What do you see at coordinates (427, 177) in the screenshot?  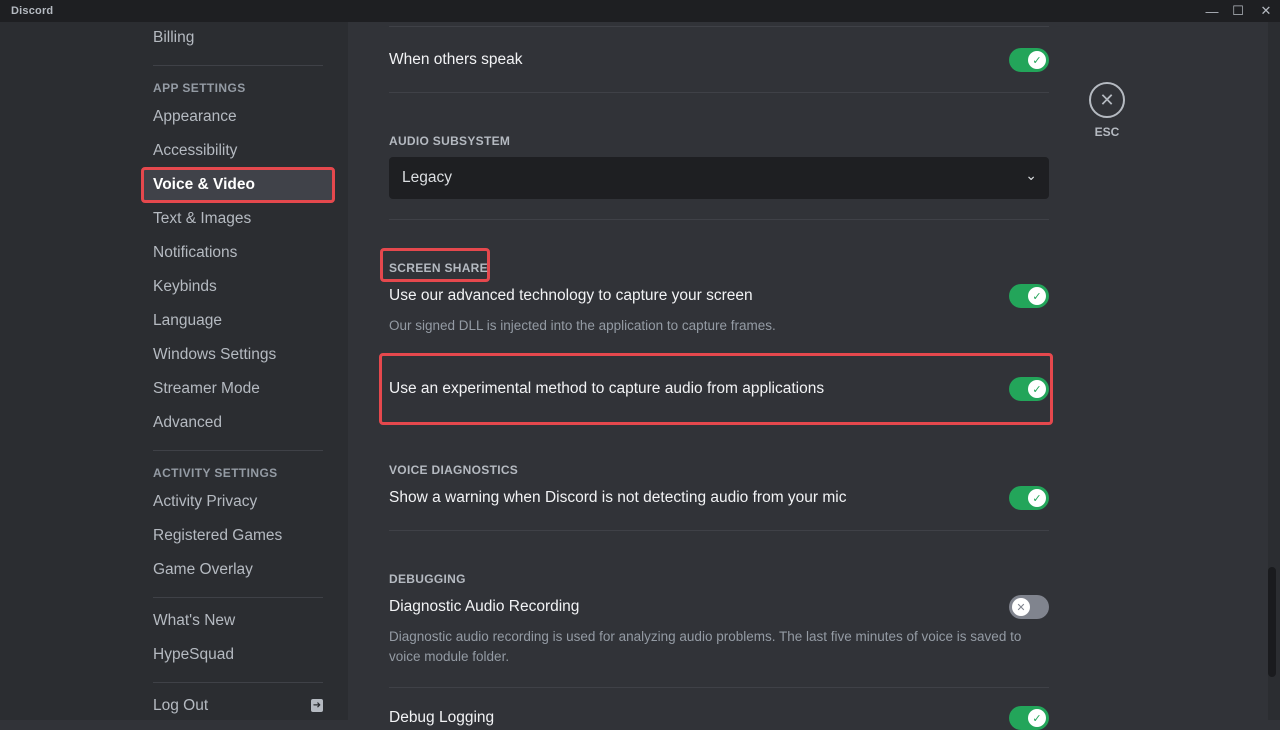 I see `audio-subsystem-value: Legacy` at bounding box center [427, 177].